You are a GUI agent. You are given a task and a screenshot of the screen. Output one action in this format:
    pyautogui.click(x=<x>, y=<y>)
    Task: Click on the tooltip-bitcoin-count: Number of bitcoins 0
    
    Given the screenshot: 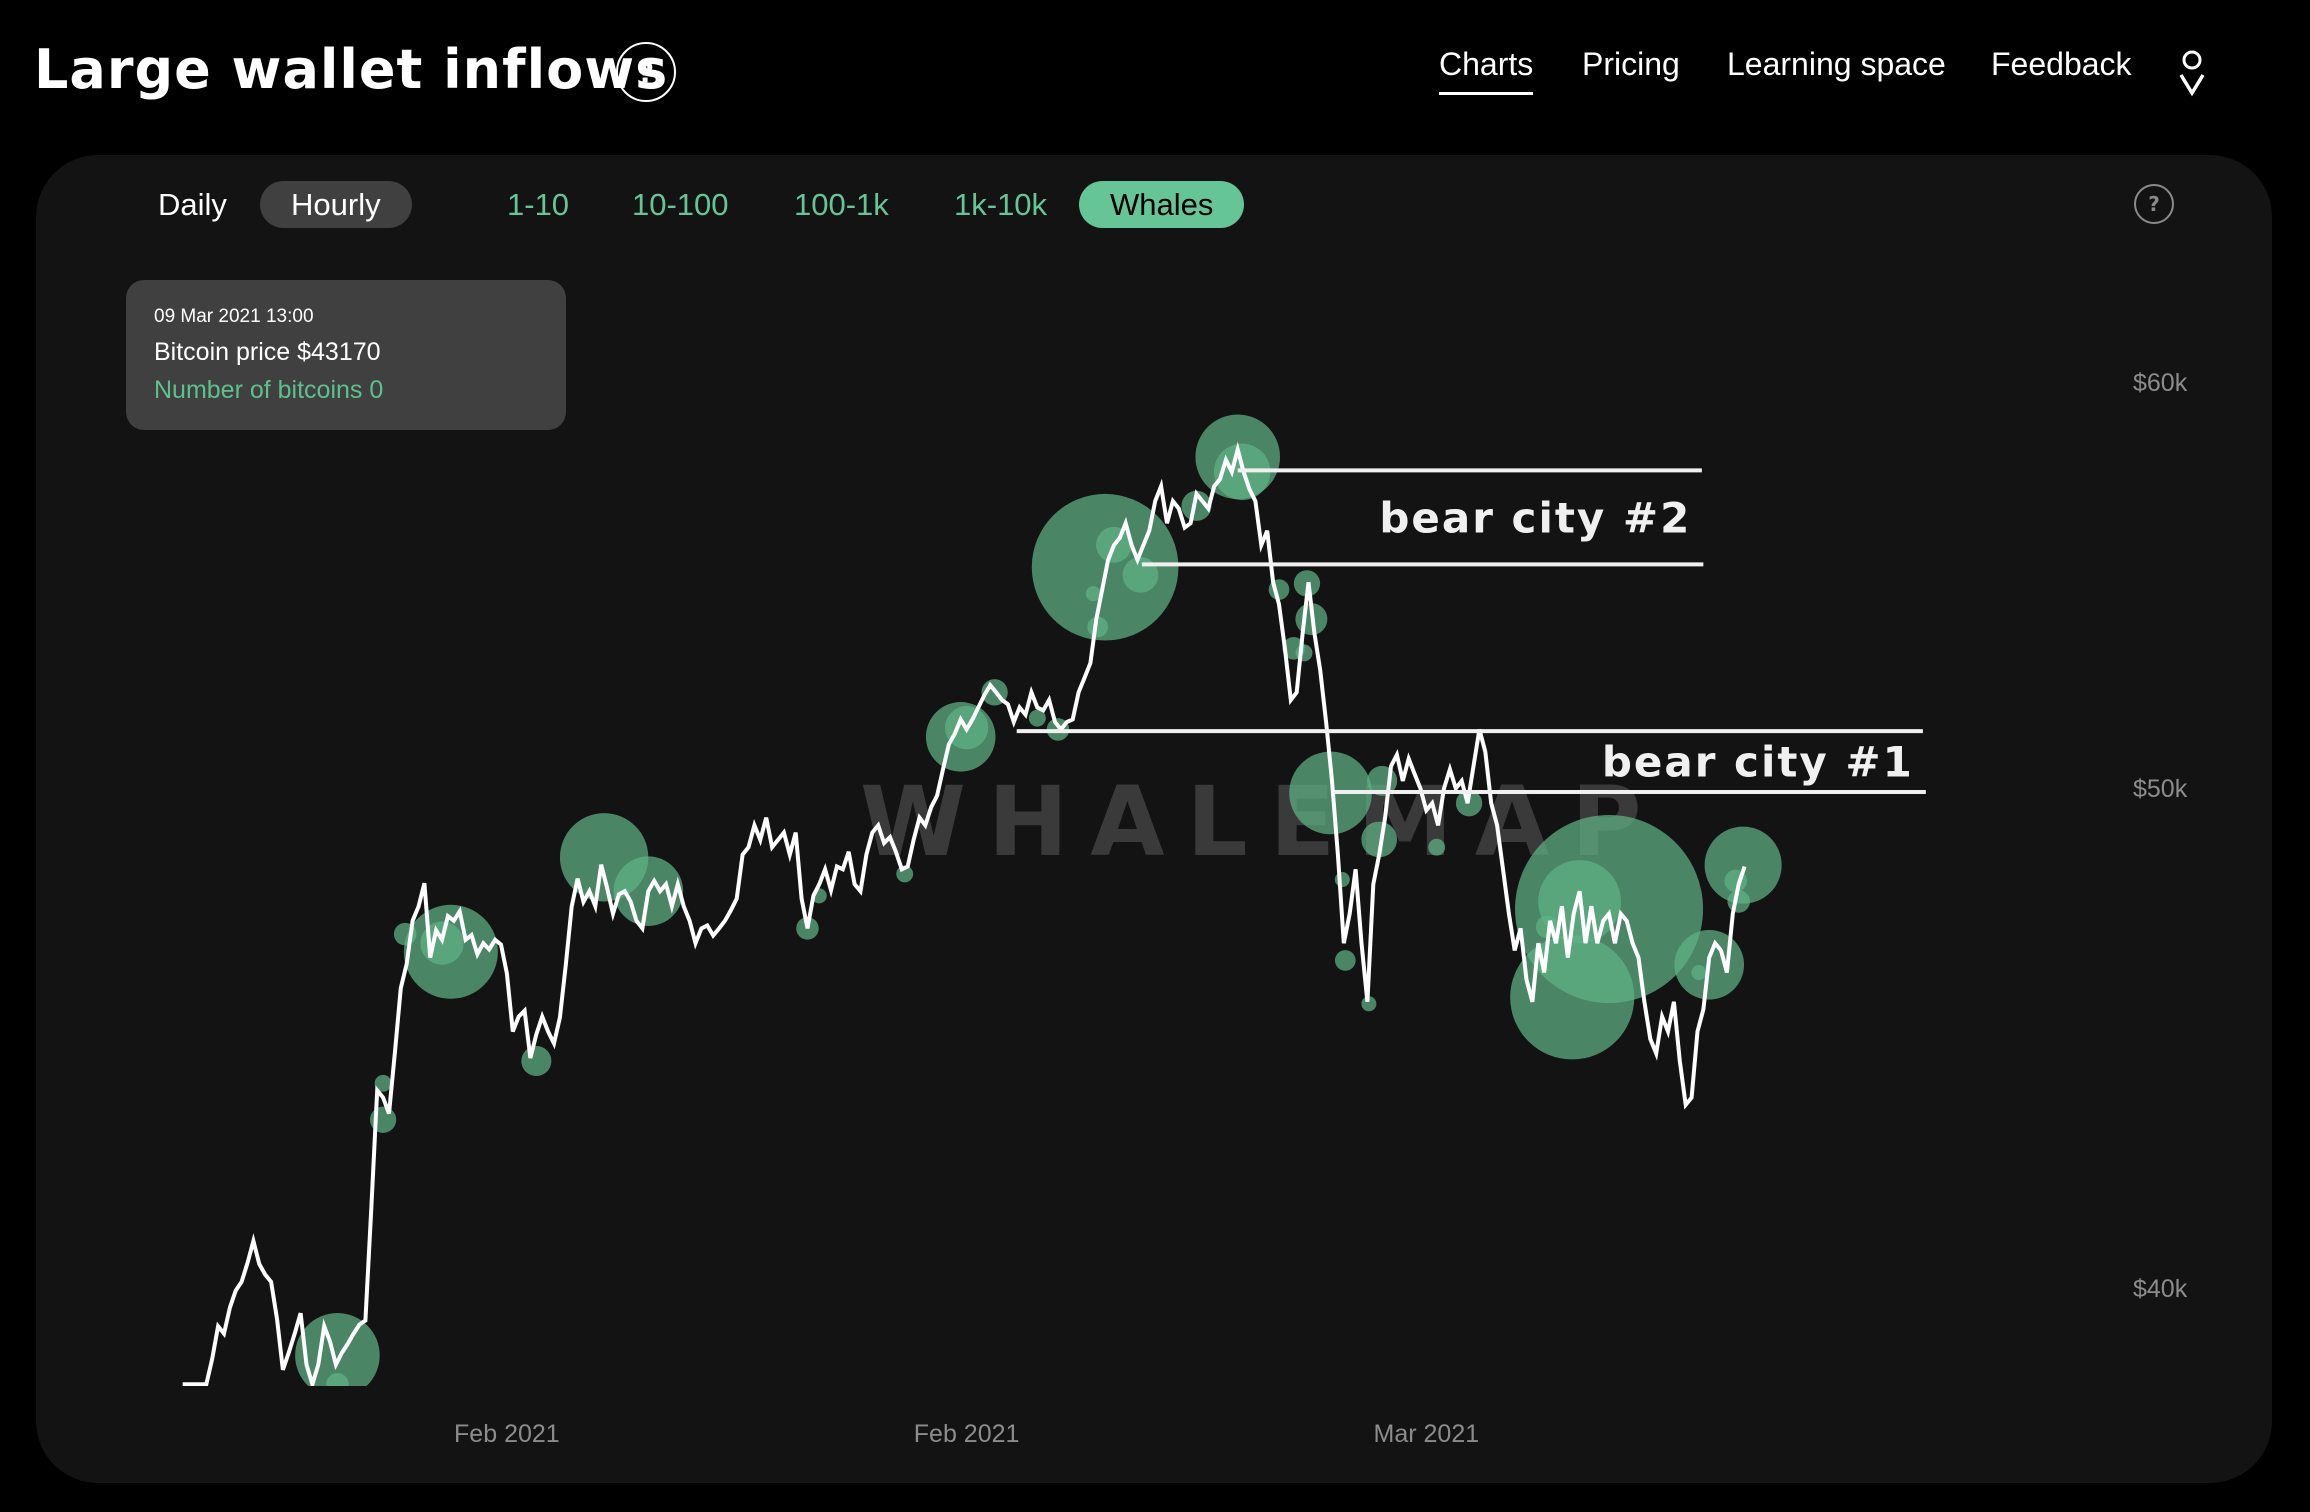 What is the action you would take?
    pyautogui.click(x=269, y=390)
    